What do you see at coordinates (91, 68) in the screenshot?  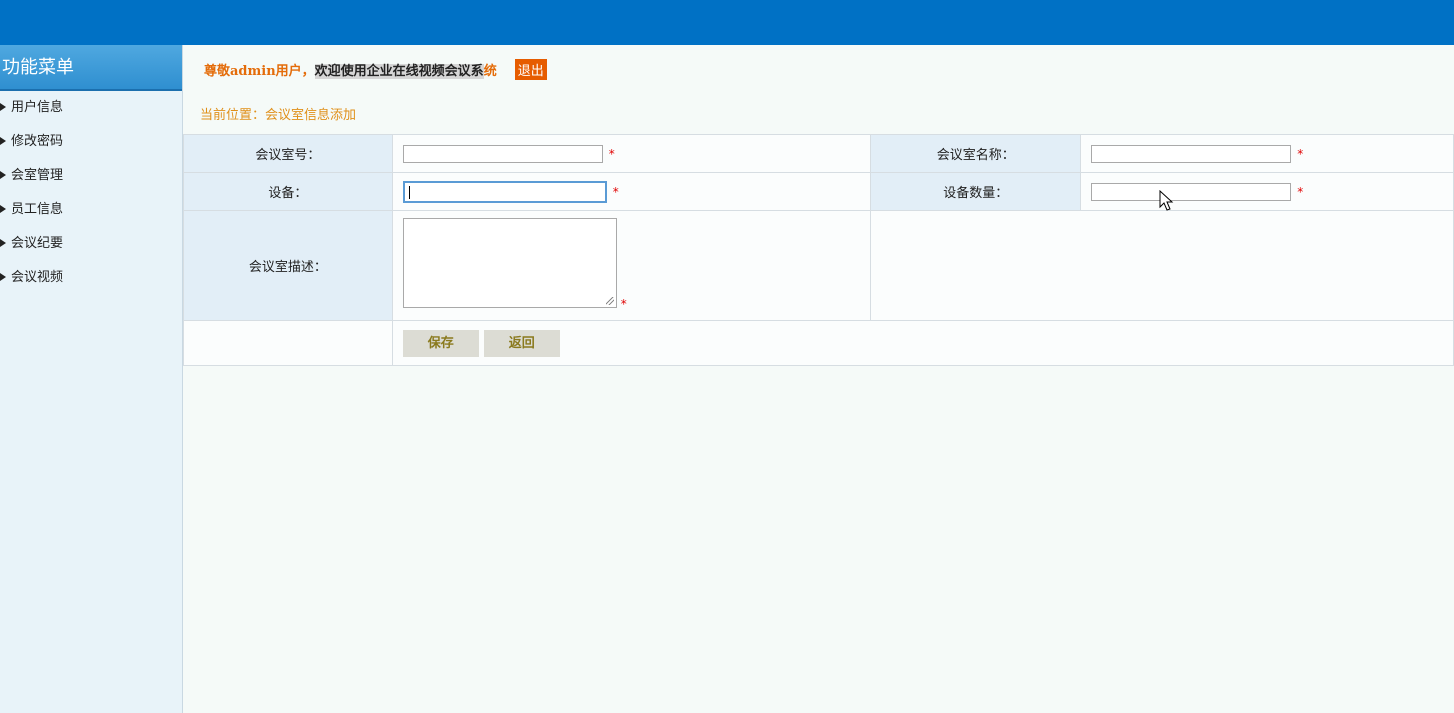 I see `sidebar-title: 功能菜单` at bounding box center [91, 68].